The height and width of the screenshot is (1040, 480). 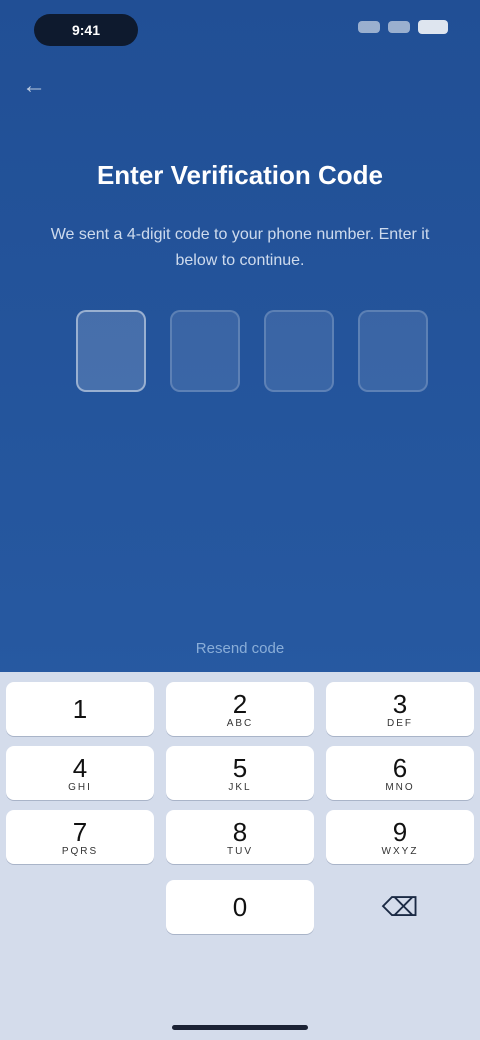 I want to click on key-letters: JKL, so click(x=240, y=787).